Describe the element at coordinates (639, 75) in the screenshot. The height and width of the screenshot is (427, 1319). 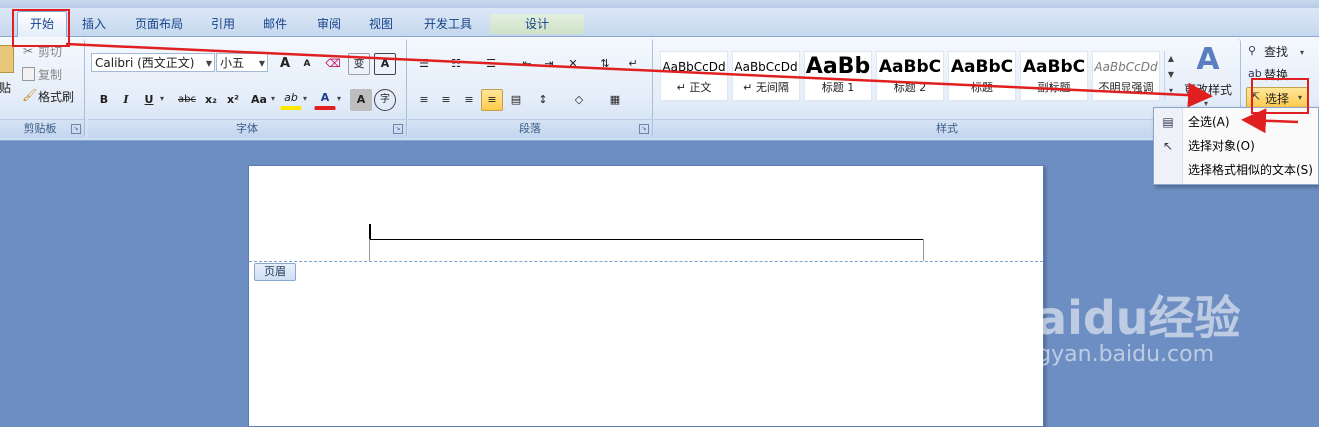
I see `annotation-arrow-long` at that location.